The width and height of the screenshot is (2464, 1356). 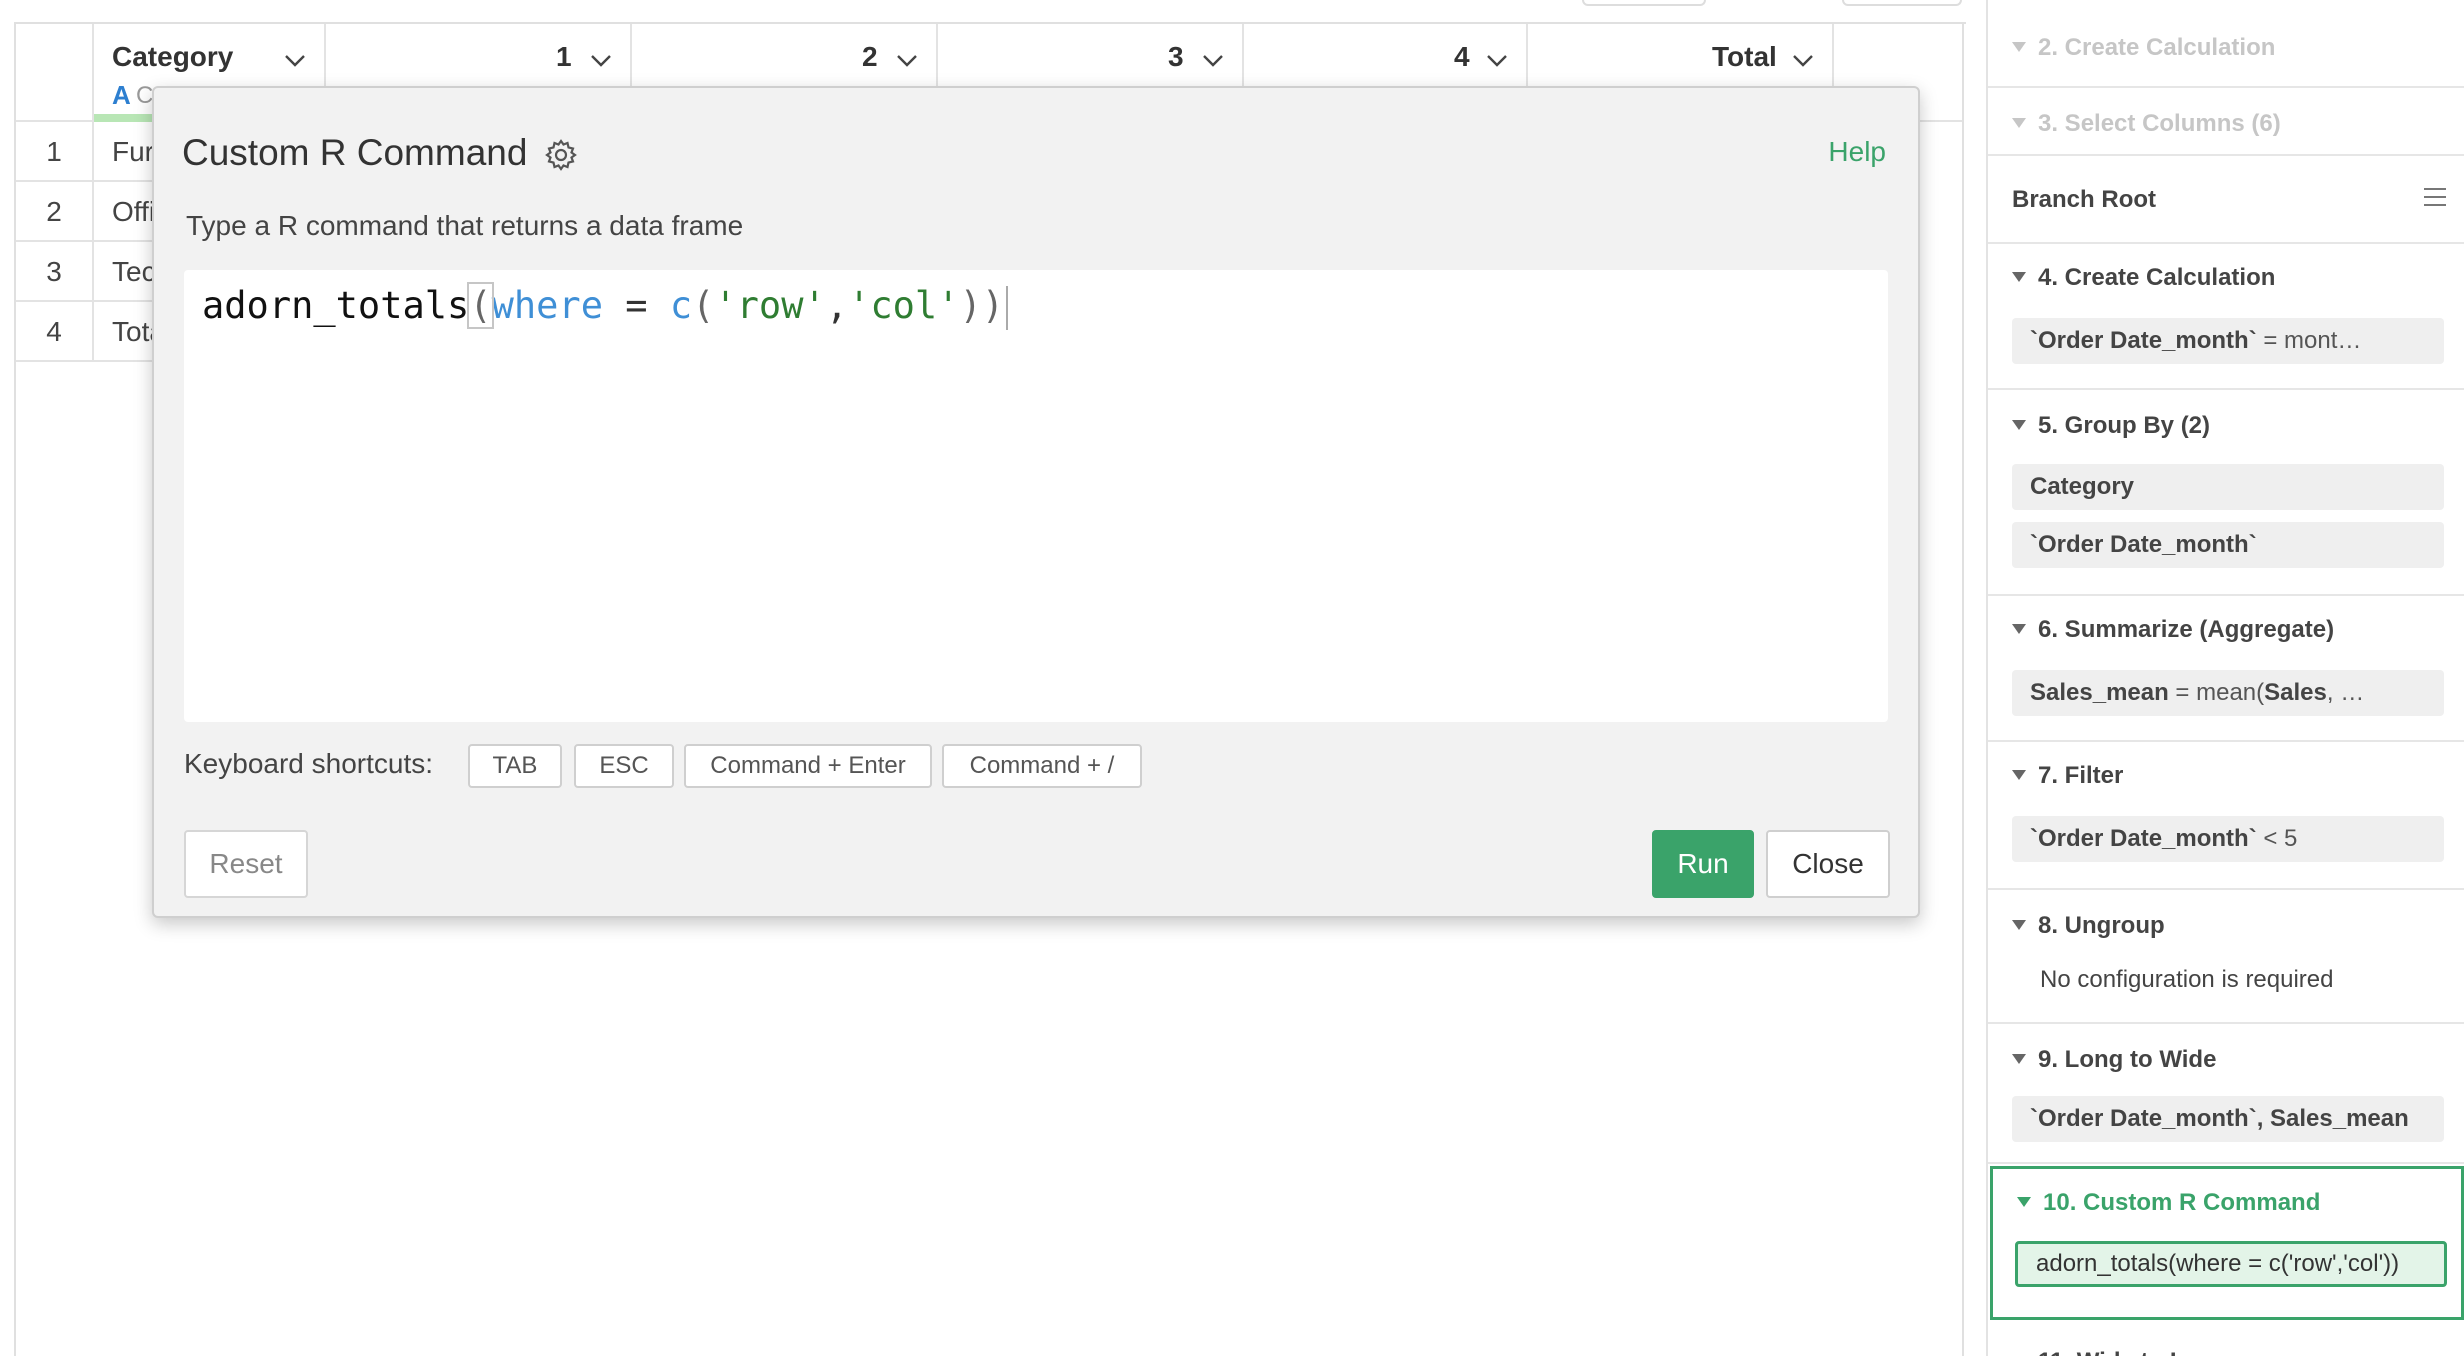 What do you see at coordinates (1744, 56) in the screenshot?
I see `column-label: Total` at bounding box center [1744, 56].